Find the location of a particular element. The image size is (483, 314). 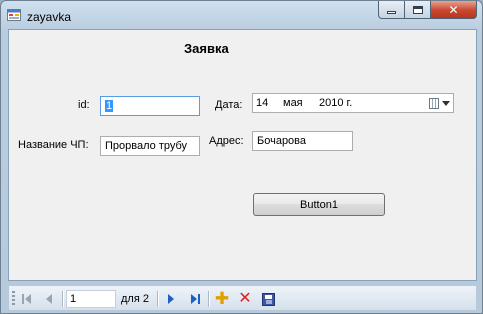

form-heading: Заявка is located at coordinates (206, 48).